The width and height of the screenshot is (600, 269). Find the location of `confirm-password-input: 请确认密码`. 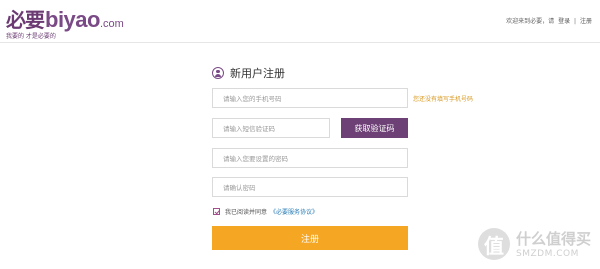

confirm-password-input: 请确认密码 is located at coordinates (310, 187).